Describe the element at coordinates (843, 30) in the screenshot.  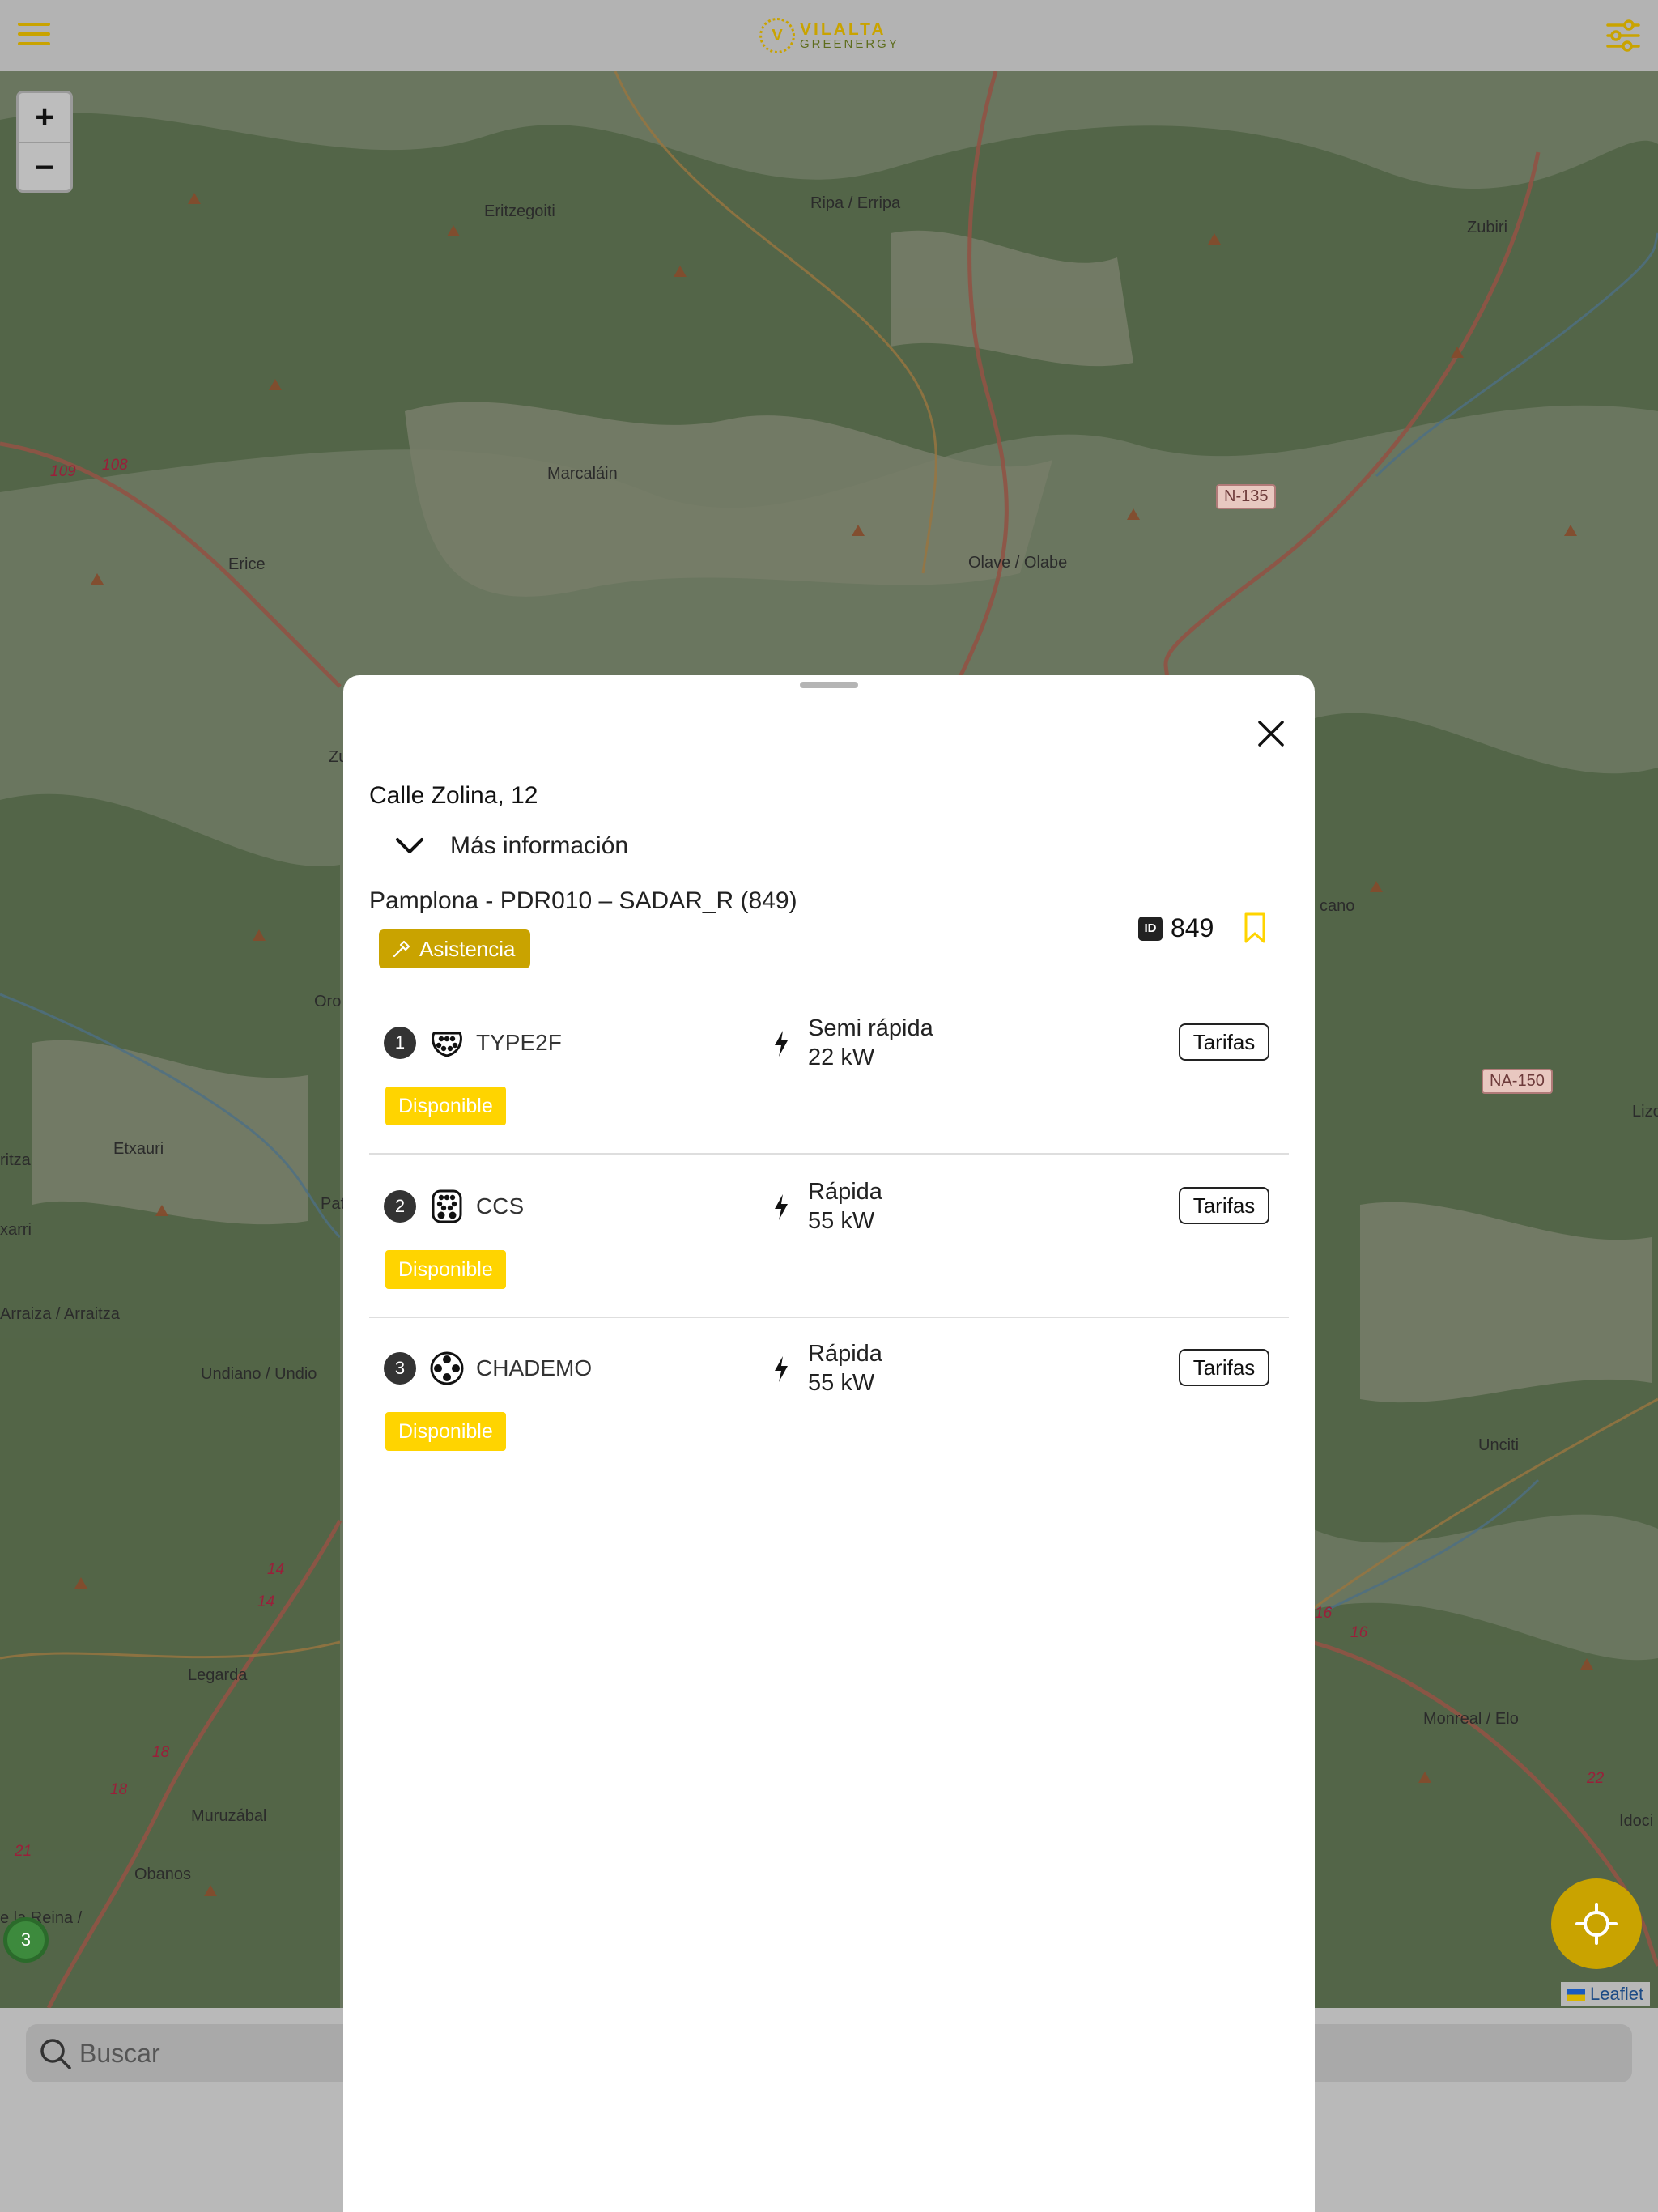
I see `logo-wordmark-top: VILALTA` at that location.